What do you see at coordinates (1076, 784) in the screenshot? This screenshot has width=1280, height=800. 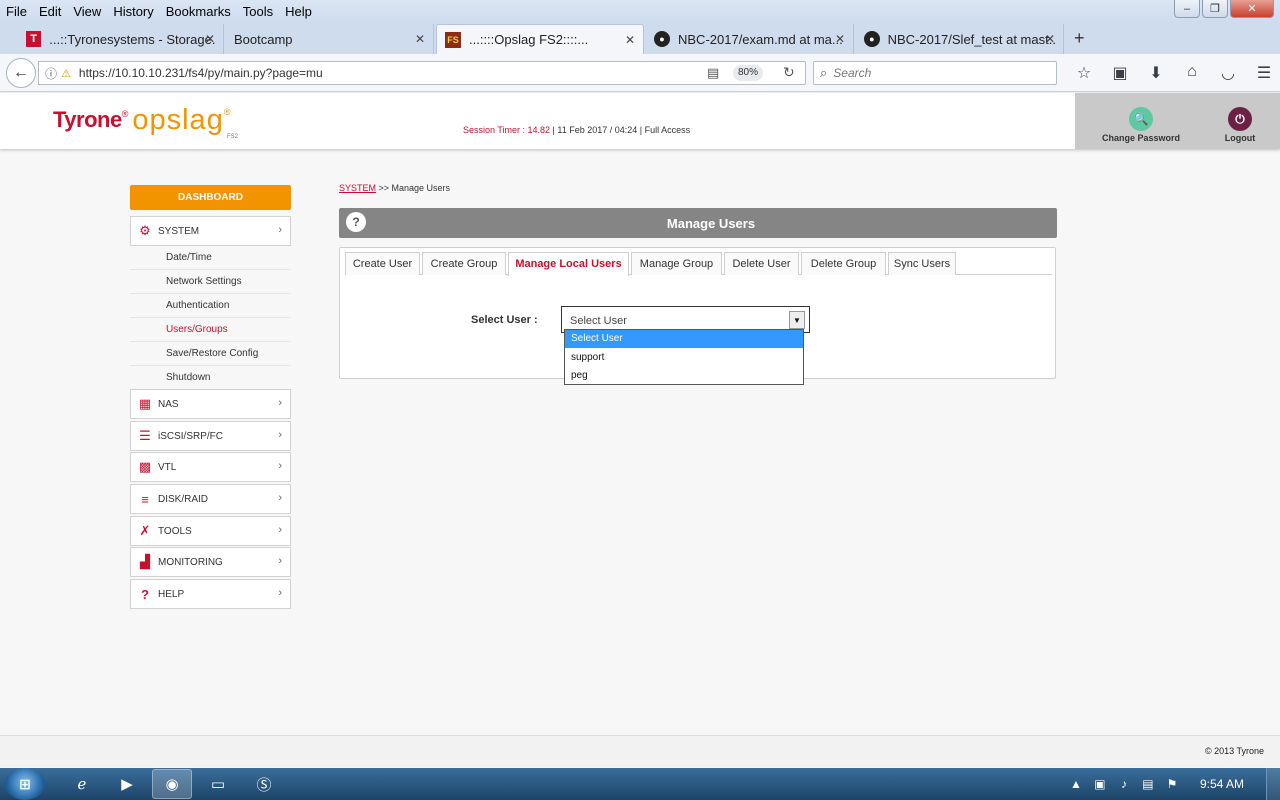 I see `tray-expand-arrow-icon: ▲` at bounding box center [1076, 784].